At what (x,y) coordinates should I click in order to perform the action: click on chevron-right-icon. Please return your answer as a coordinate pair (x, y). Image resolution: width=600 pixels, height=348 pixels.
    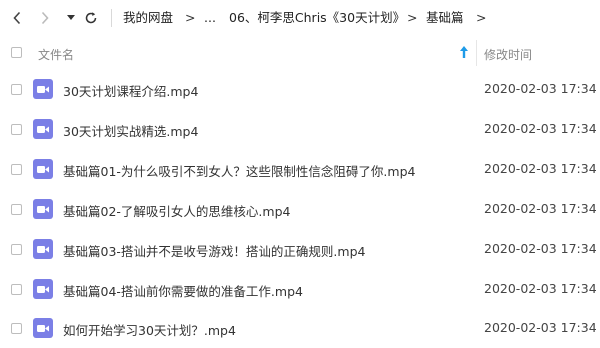
    Looking at the image, I should click on (45, 18).